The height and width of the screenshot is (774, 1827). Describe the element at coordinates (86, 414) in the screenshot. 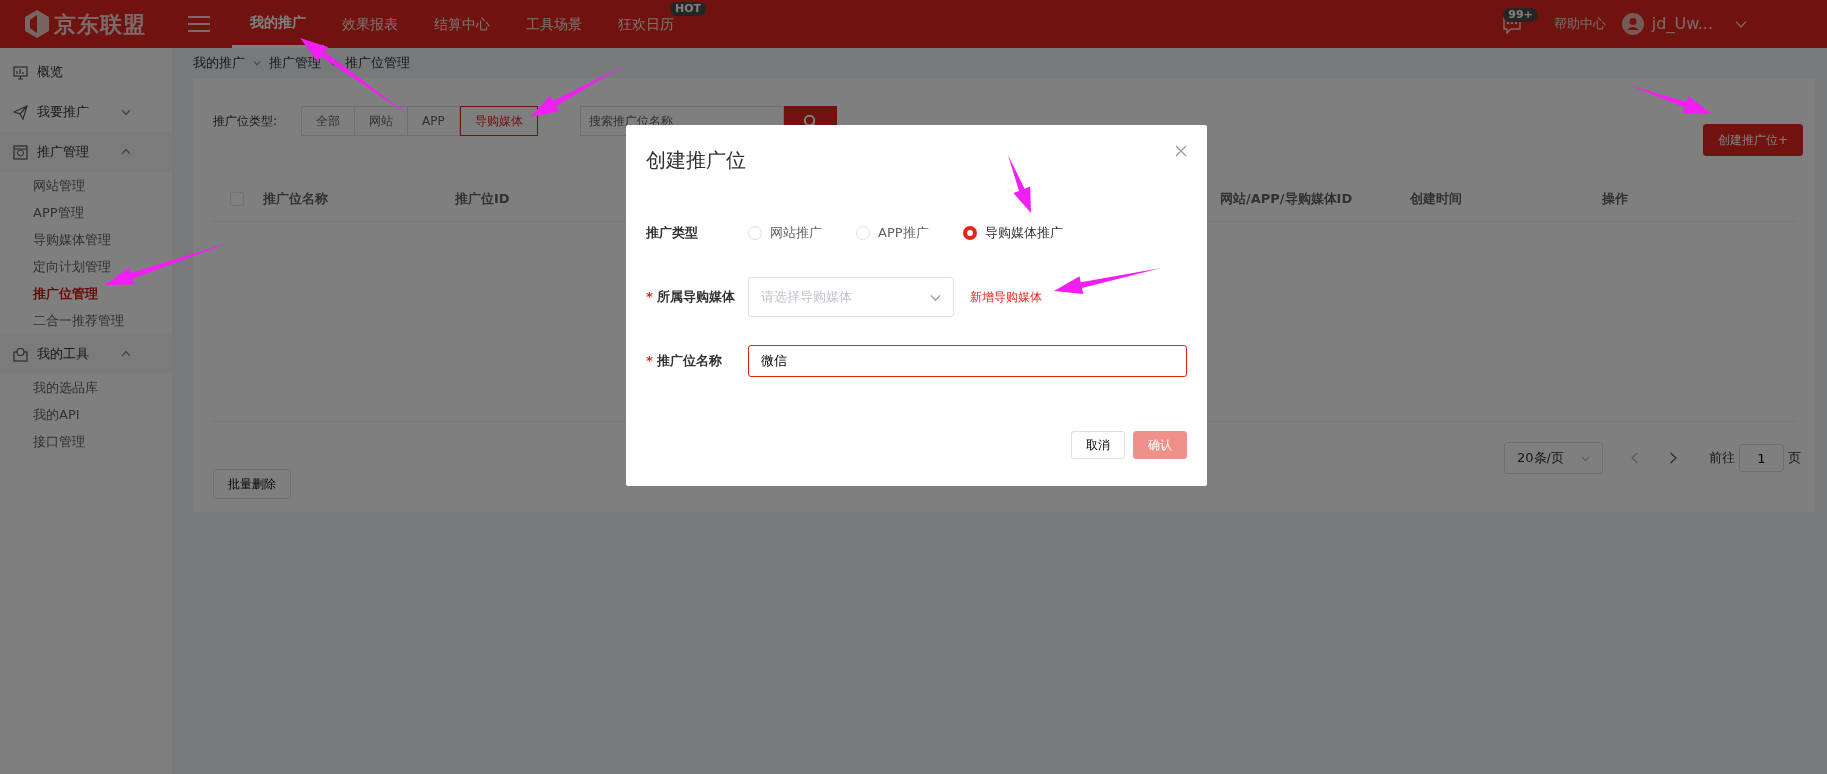

I see `sidebar-item: 我的API` at that location.